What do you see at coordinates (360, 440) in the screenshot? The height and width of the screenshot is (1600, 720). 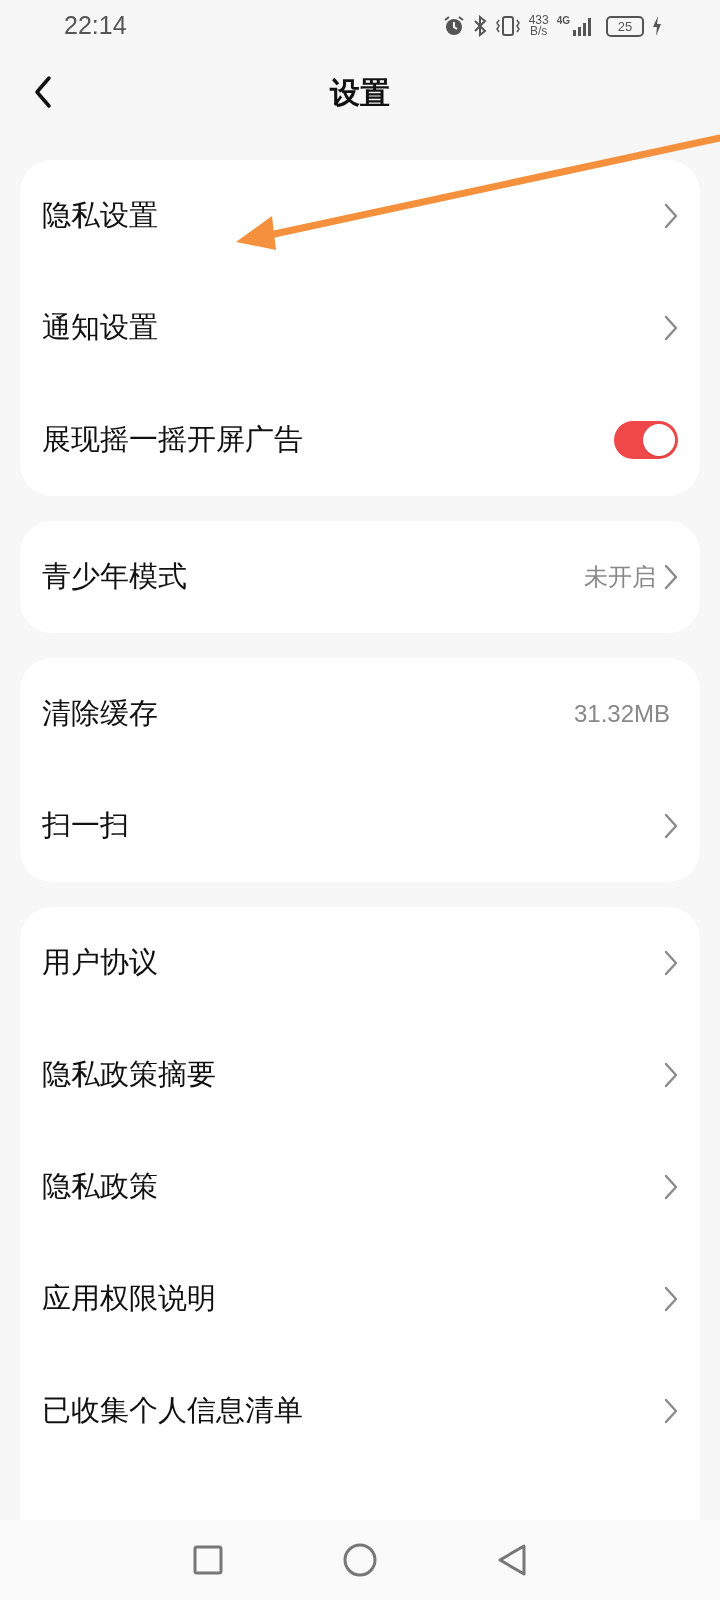 I see `settings-row: 展现摇一摇开屏广告` at bounding box center [360, 440].